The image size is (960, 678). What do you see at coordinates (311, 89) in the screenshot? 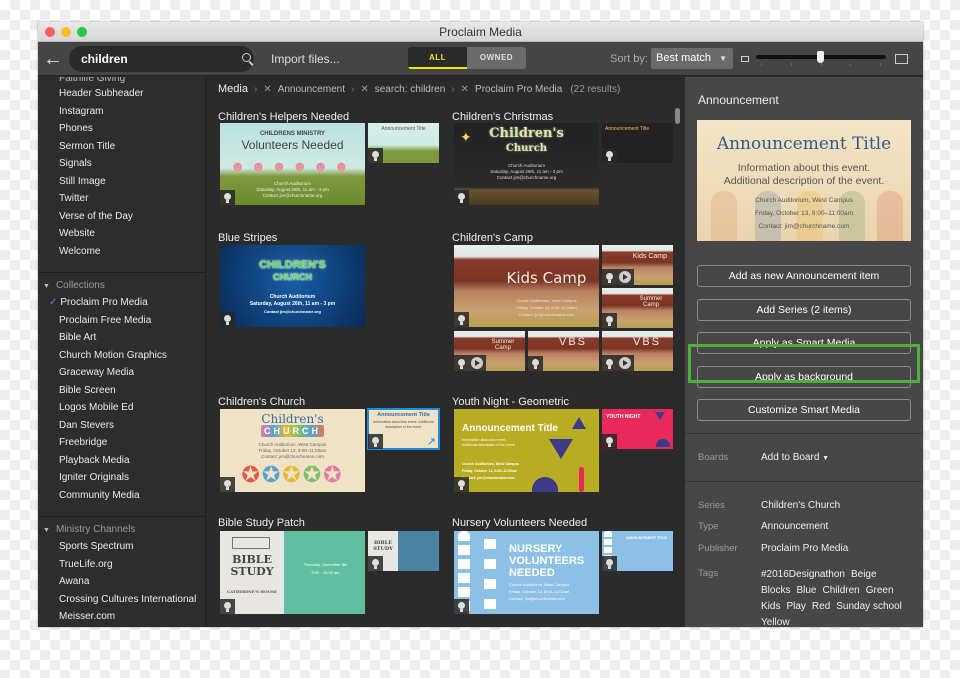
I see `breadcrumb-filter: Announcement` at bounding box center [311, 89].